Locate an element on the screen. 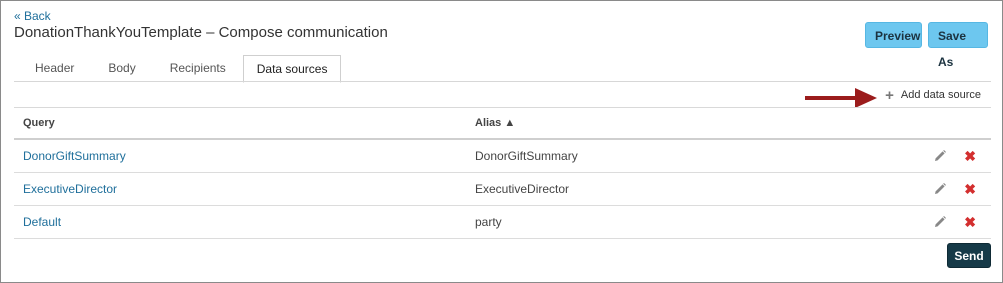  add-data-source-label: Add data source is located at coordinates (940, 95).